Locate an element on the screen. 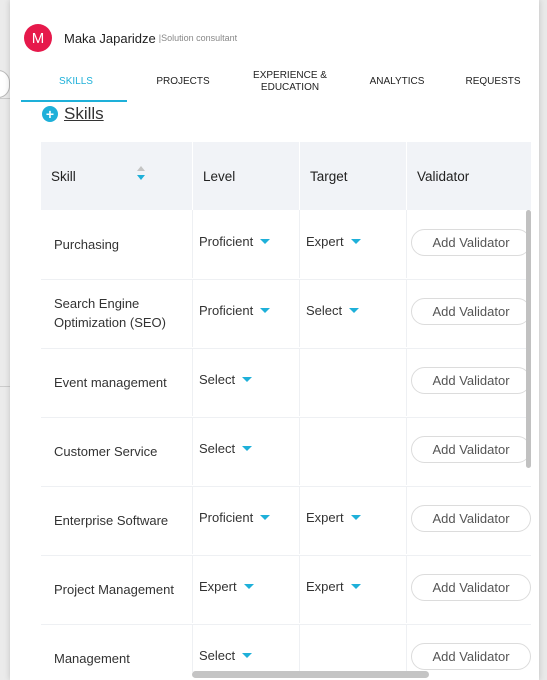 Image resolution: width=547 pixels, height=680 pixels. level-dropdown: Expert is located at coordinates (226, 586).